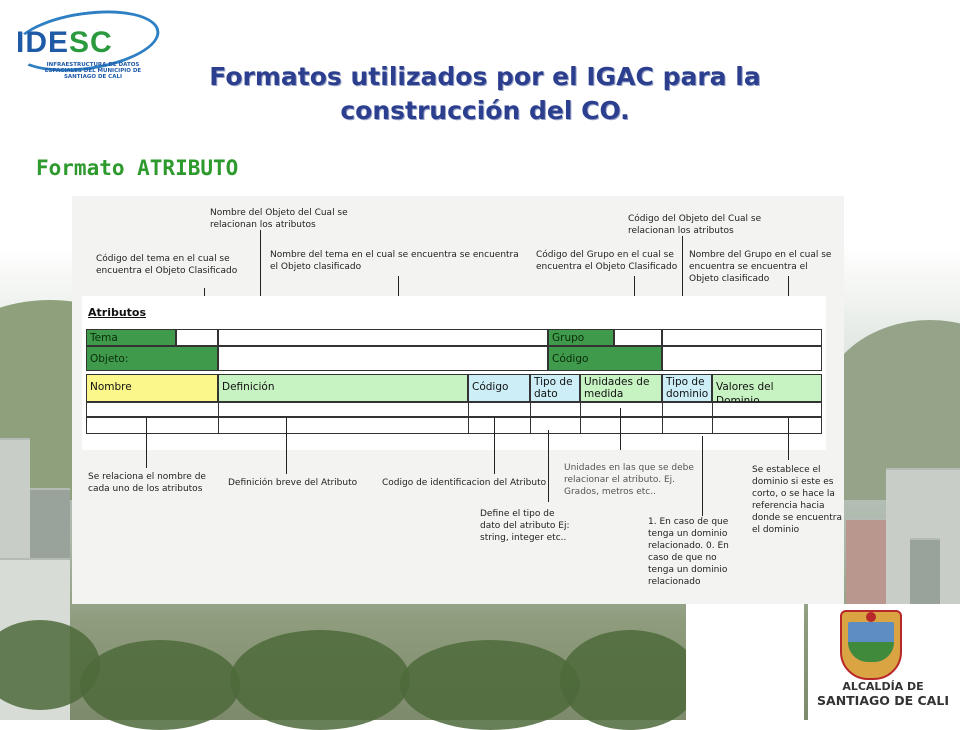 The width and height of the screenshot is (960, 730). Describe the element at coordinates (485, 76) in the screenshot. I see `title-line-1: Formatos utilizados por el IGAC para la` at that location.